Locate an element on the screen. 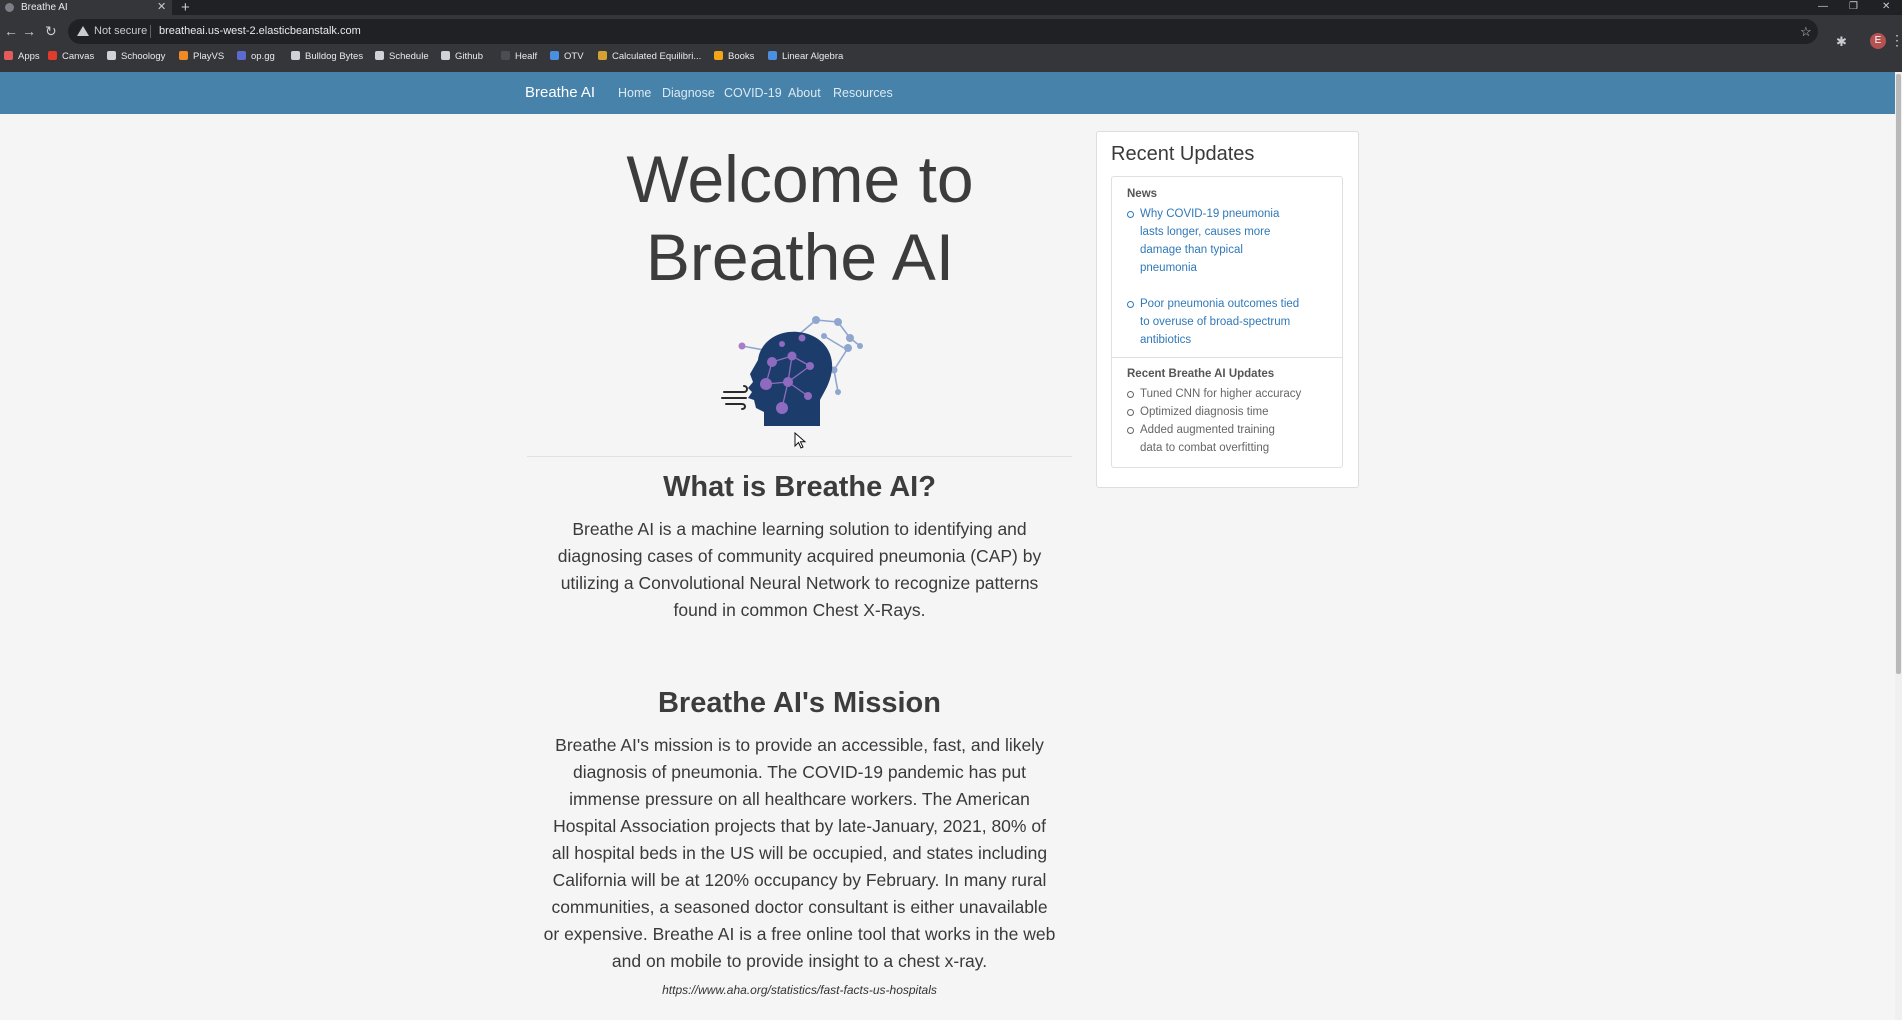 Image resolution: width=1902 pixels, height=1020 pixels. new-tab-button: + is located at coordinates (185, 8).